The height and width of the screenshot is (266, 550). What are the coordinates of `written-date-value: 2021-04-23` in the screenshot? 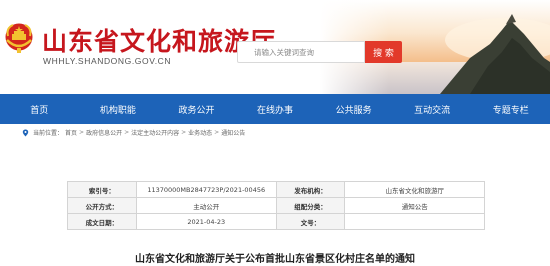 It's located at (206, 221).